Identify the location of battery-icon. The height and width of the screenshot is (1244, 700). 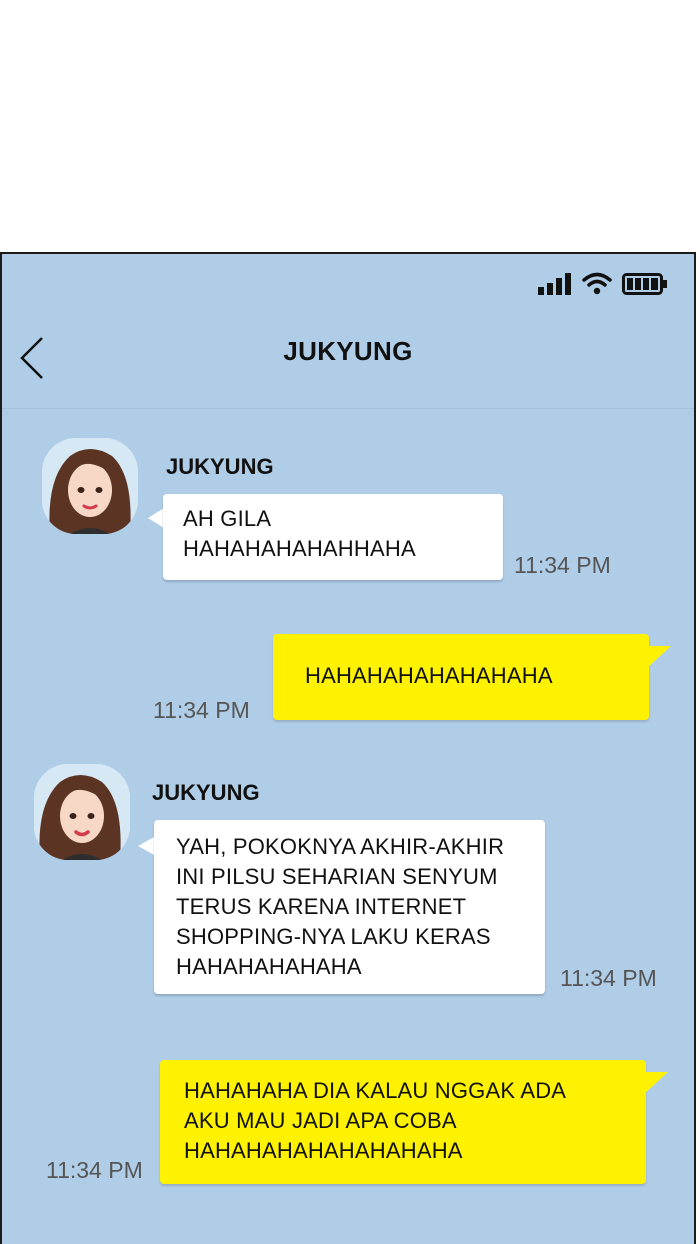
(644, 284).